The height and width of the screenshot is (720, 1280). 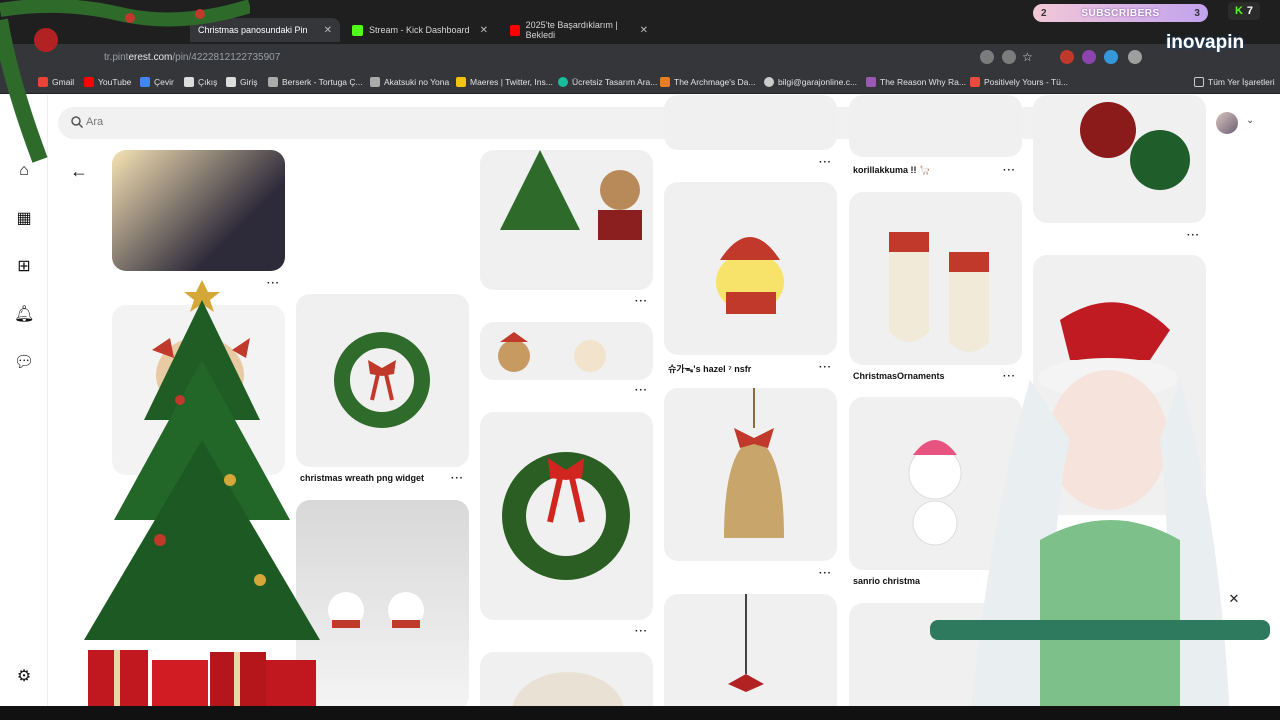 I want to click on pin-top-partial, so click(x=750, y=122).